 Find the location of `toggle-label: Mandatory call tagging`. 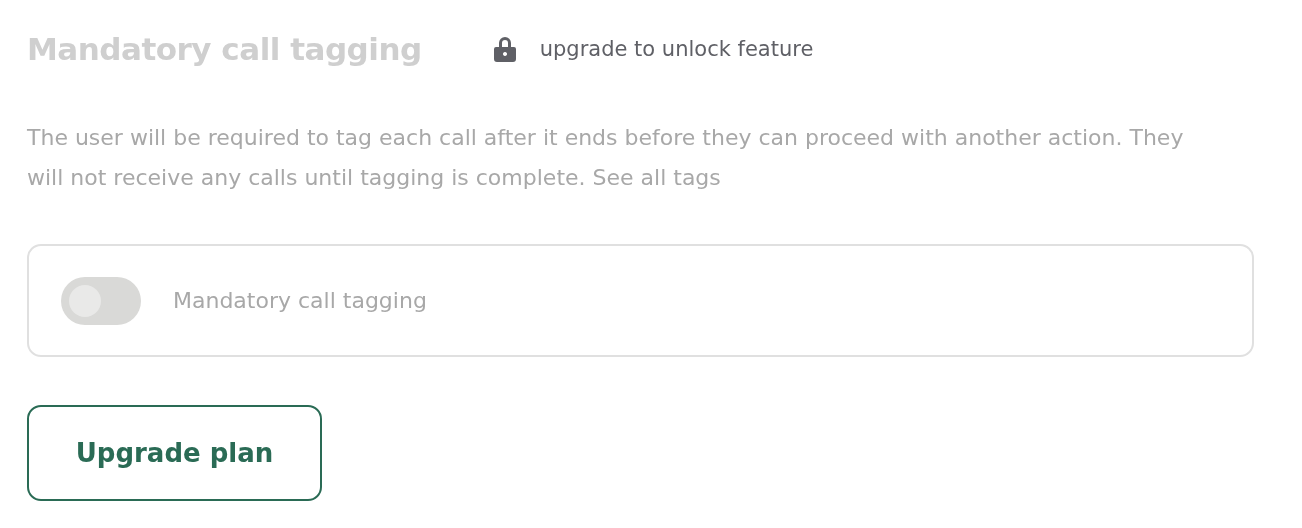

toggle-label: Mandatory call tagging is located at coordinates (300, 300).